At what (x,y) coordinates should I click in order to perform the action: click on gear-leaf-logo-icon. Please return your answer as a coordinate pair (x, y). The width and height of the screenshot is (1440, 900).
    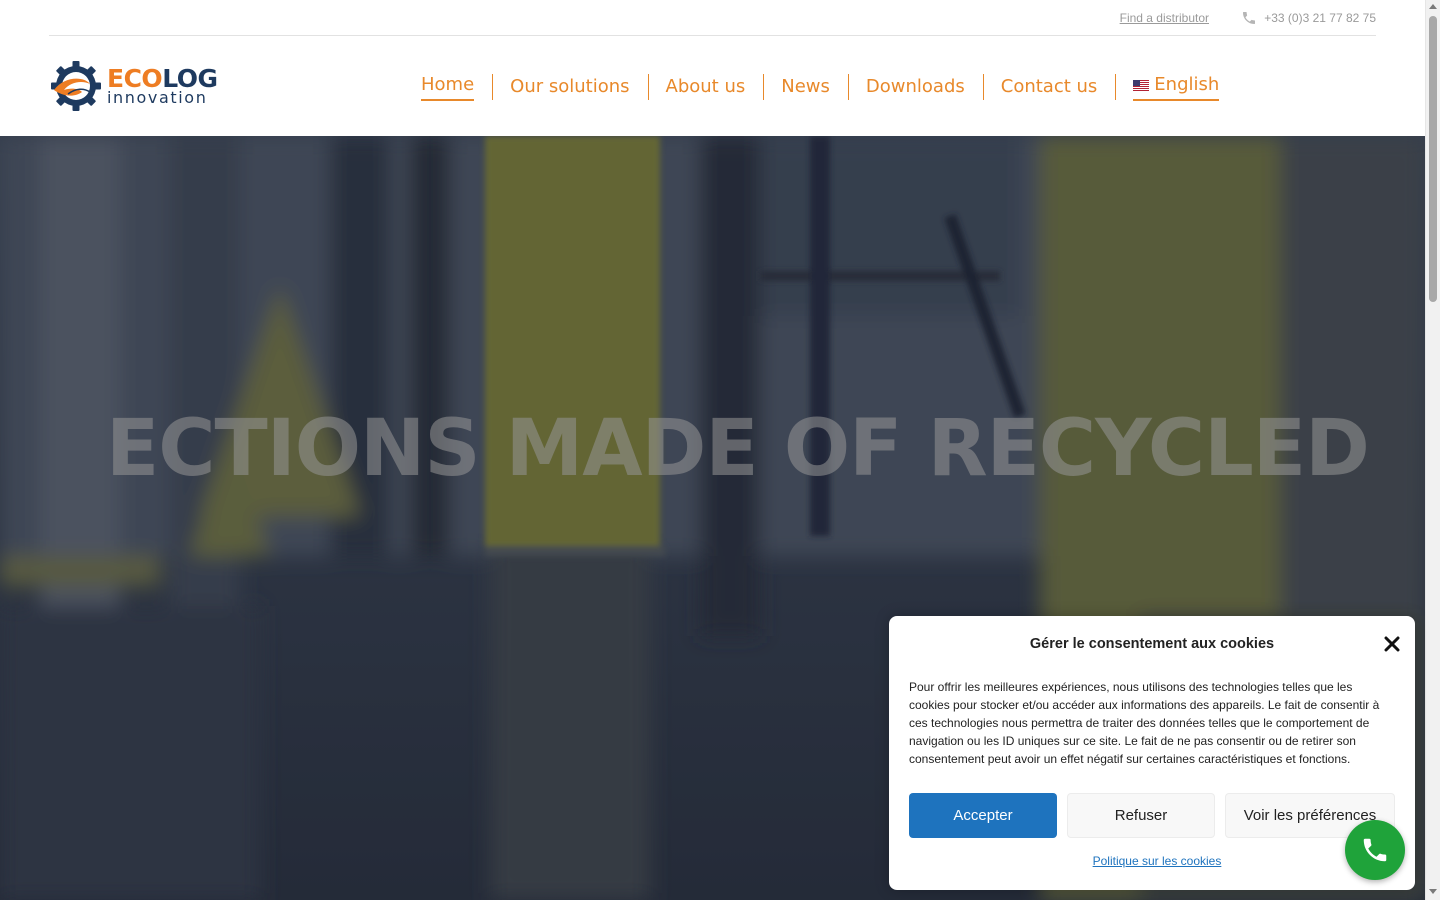
    Looking at the image, I should click on (76, 86).